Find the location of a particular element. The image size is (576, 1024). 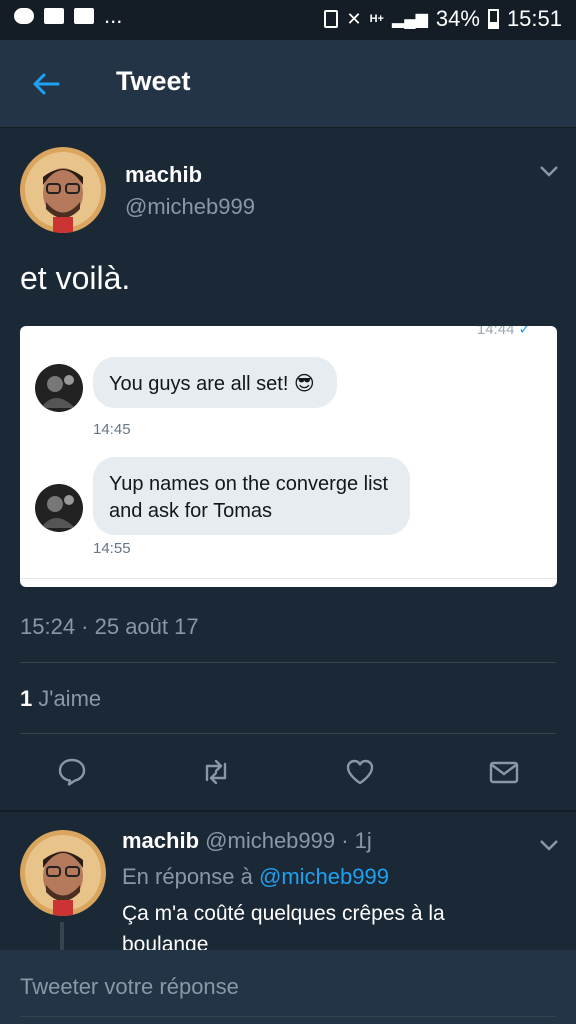

author-name: machib is located at coordinates (163, 175).